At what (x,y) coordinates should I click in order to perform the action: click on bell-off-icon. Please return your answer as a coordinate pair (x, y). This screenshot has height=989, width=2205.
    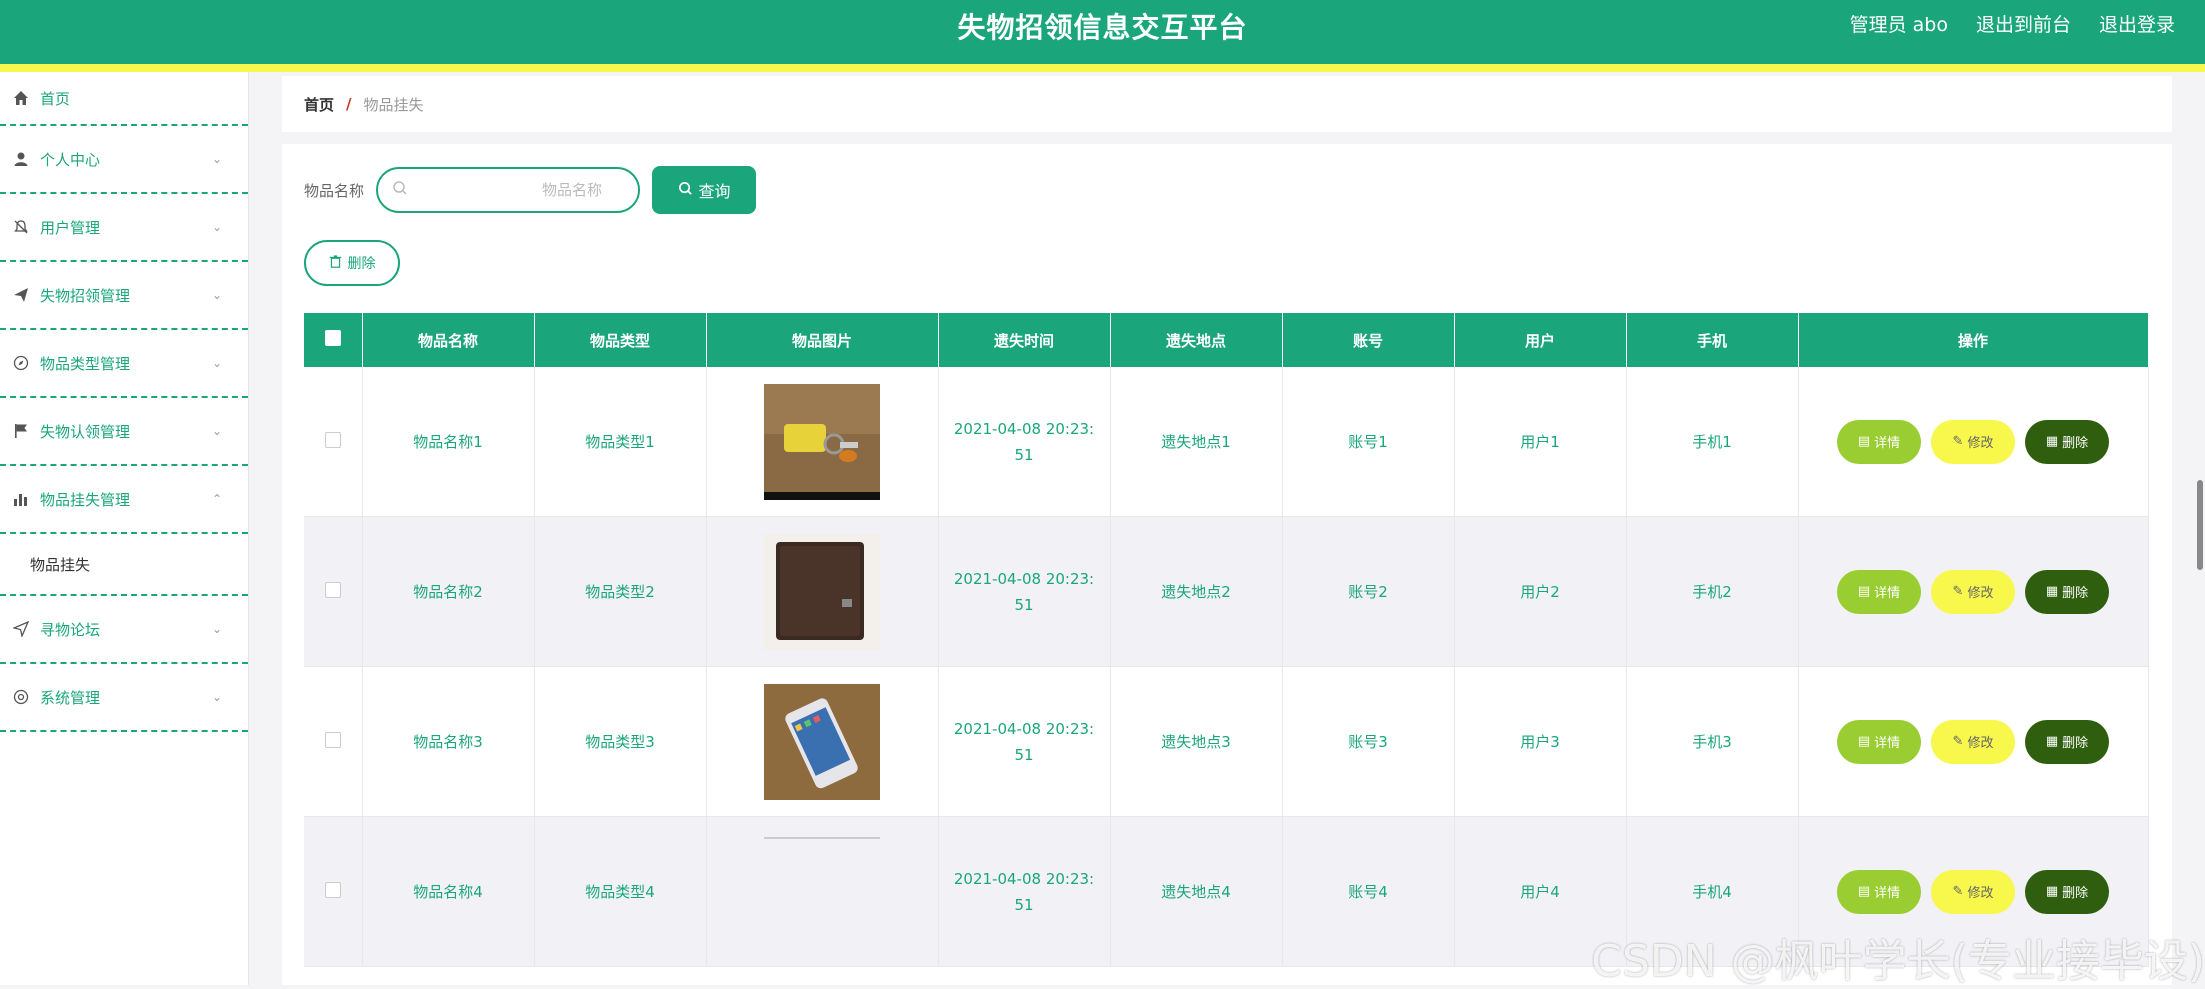
    Looking at the image, I should click on (21, 227).